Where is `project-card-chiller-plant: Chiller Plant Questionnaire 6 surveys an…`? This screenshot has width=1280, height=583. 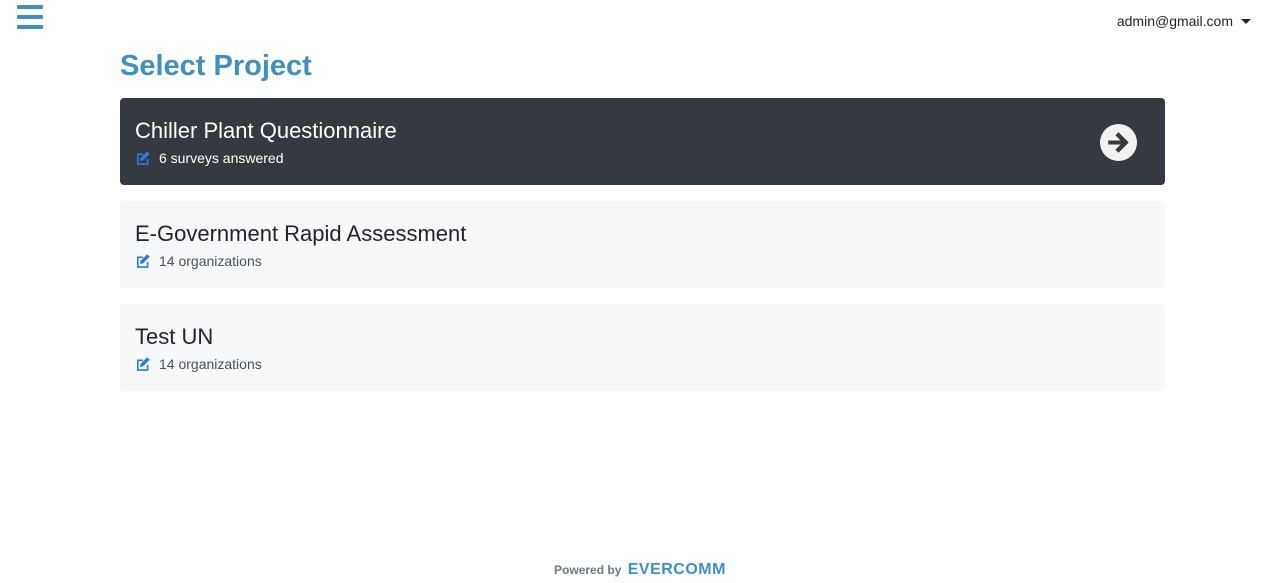 project-card-chiller-plant: Chiller Plant Questionnaire 6 surveys an… is located at coordinates (642, 141).